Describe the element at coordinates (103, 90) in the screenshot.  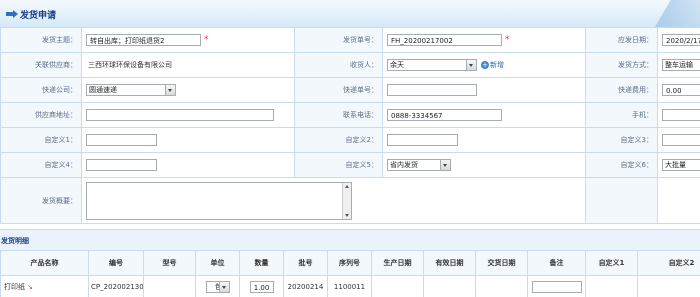
I see `courier-value: 圆通速递` at that location.